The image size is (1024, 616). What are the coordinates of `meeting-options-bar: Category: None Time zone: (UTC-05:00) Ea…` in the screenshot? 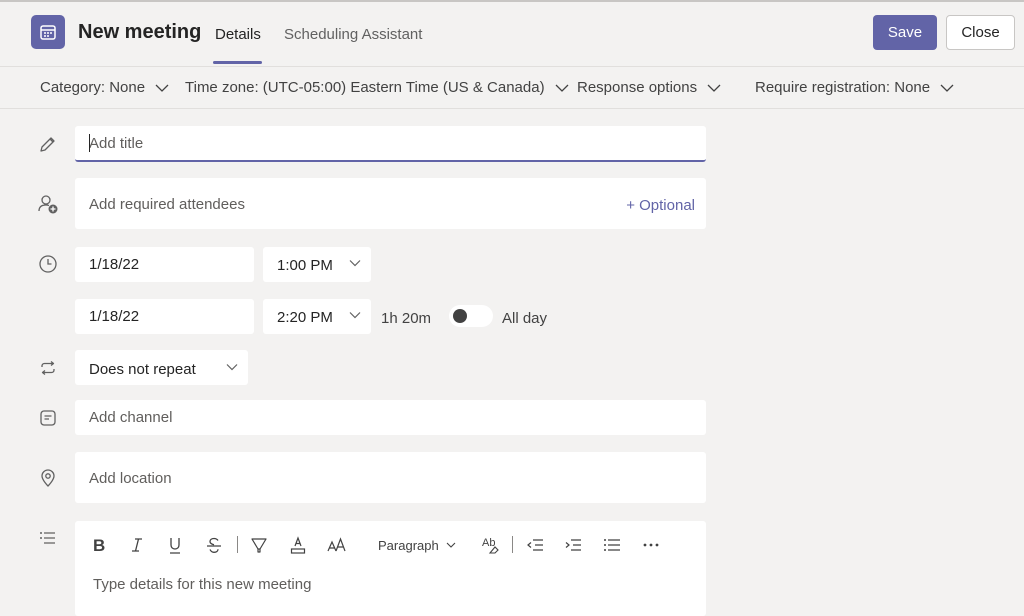 It's located at (512, 87).